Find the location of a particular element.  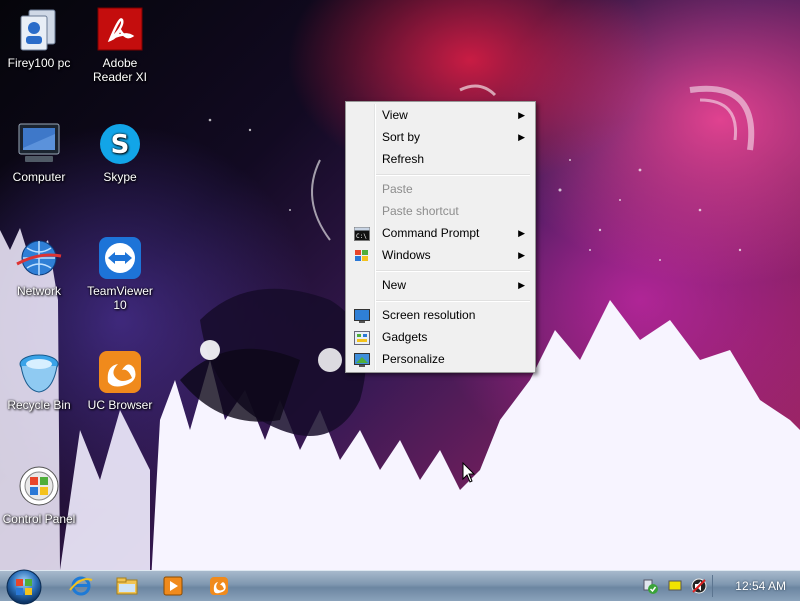

svg-text: C:\ is located at coordinates (361, 236).